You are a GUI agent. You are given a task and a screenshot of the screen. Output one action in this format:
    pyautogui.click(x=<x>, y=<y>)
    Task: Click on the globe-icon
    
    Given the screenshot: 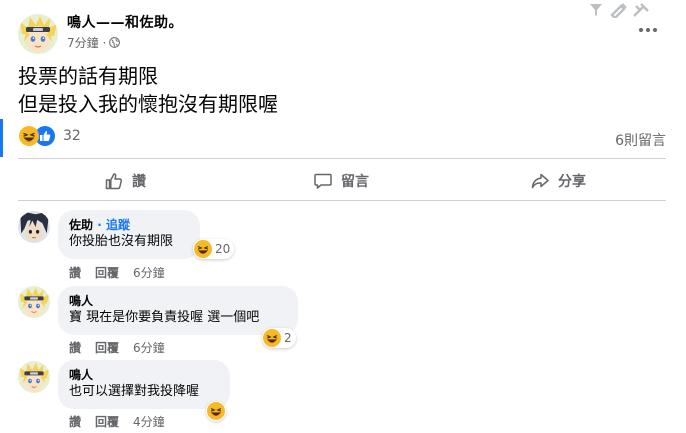 What is the action you would take?
    pyautogui.click(x=115, y=42)
    